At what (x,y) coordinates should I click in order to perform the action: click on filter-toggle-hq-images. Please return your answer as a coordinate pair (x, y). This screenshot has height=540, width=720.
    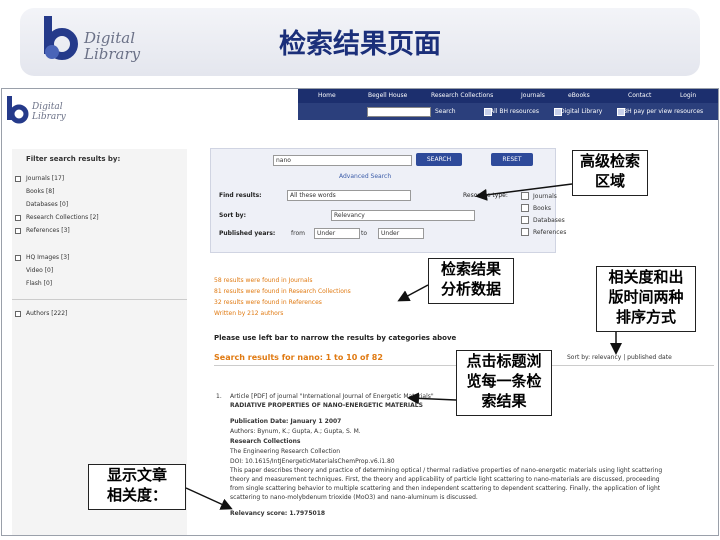
    Looking at the image, I should click on (18, 258).